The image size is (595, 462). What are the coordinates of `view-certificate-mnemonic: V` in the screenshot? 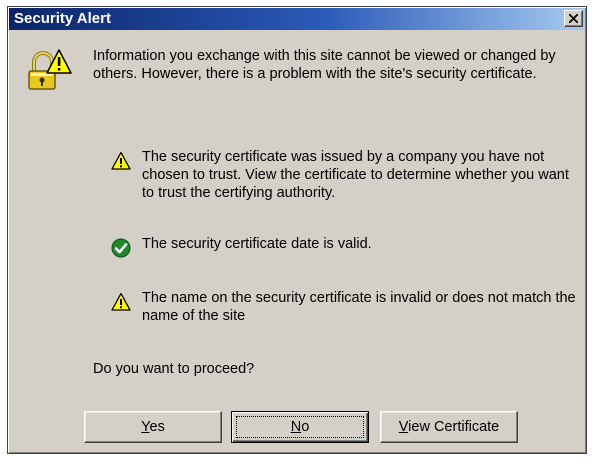 It's located at (403, 427).